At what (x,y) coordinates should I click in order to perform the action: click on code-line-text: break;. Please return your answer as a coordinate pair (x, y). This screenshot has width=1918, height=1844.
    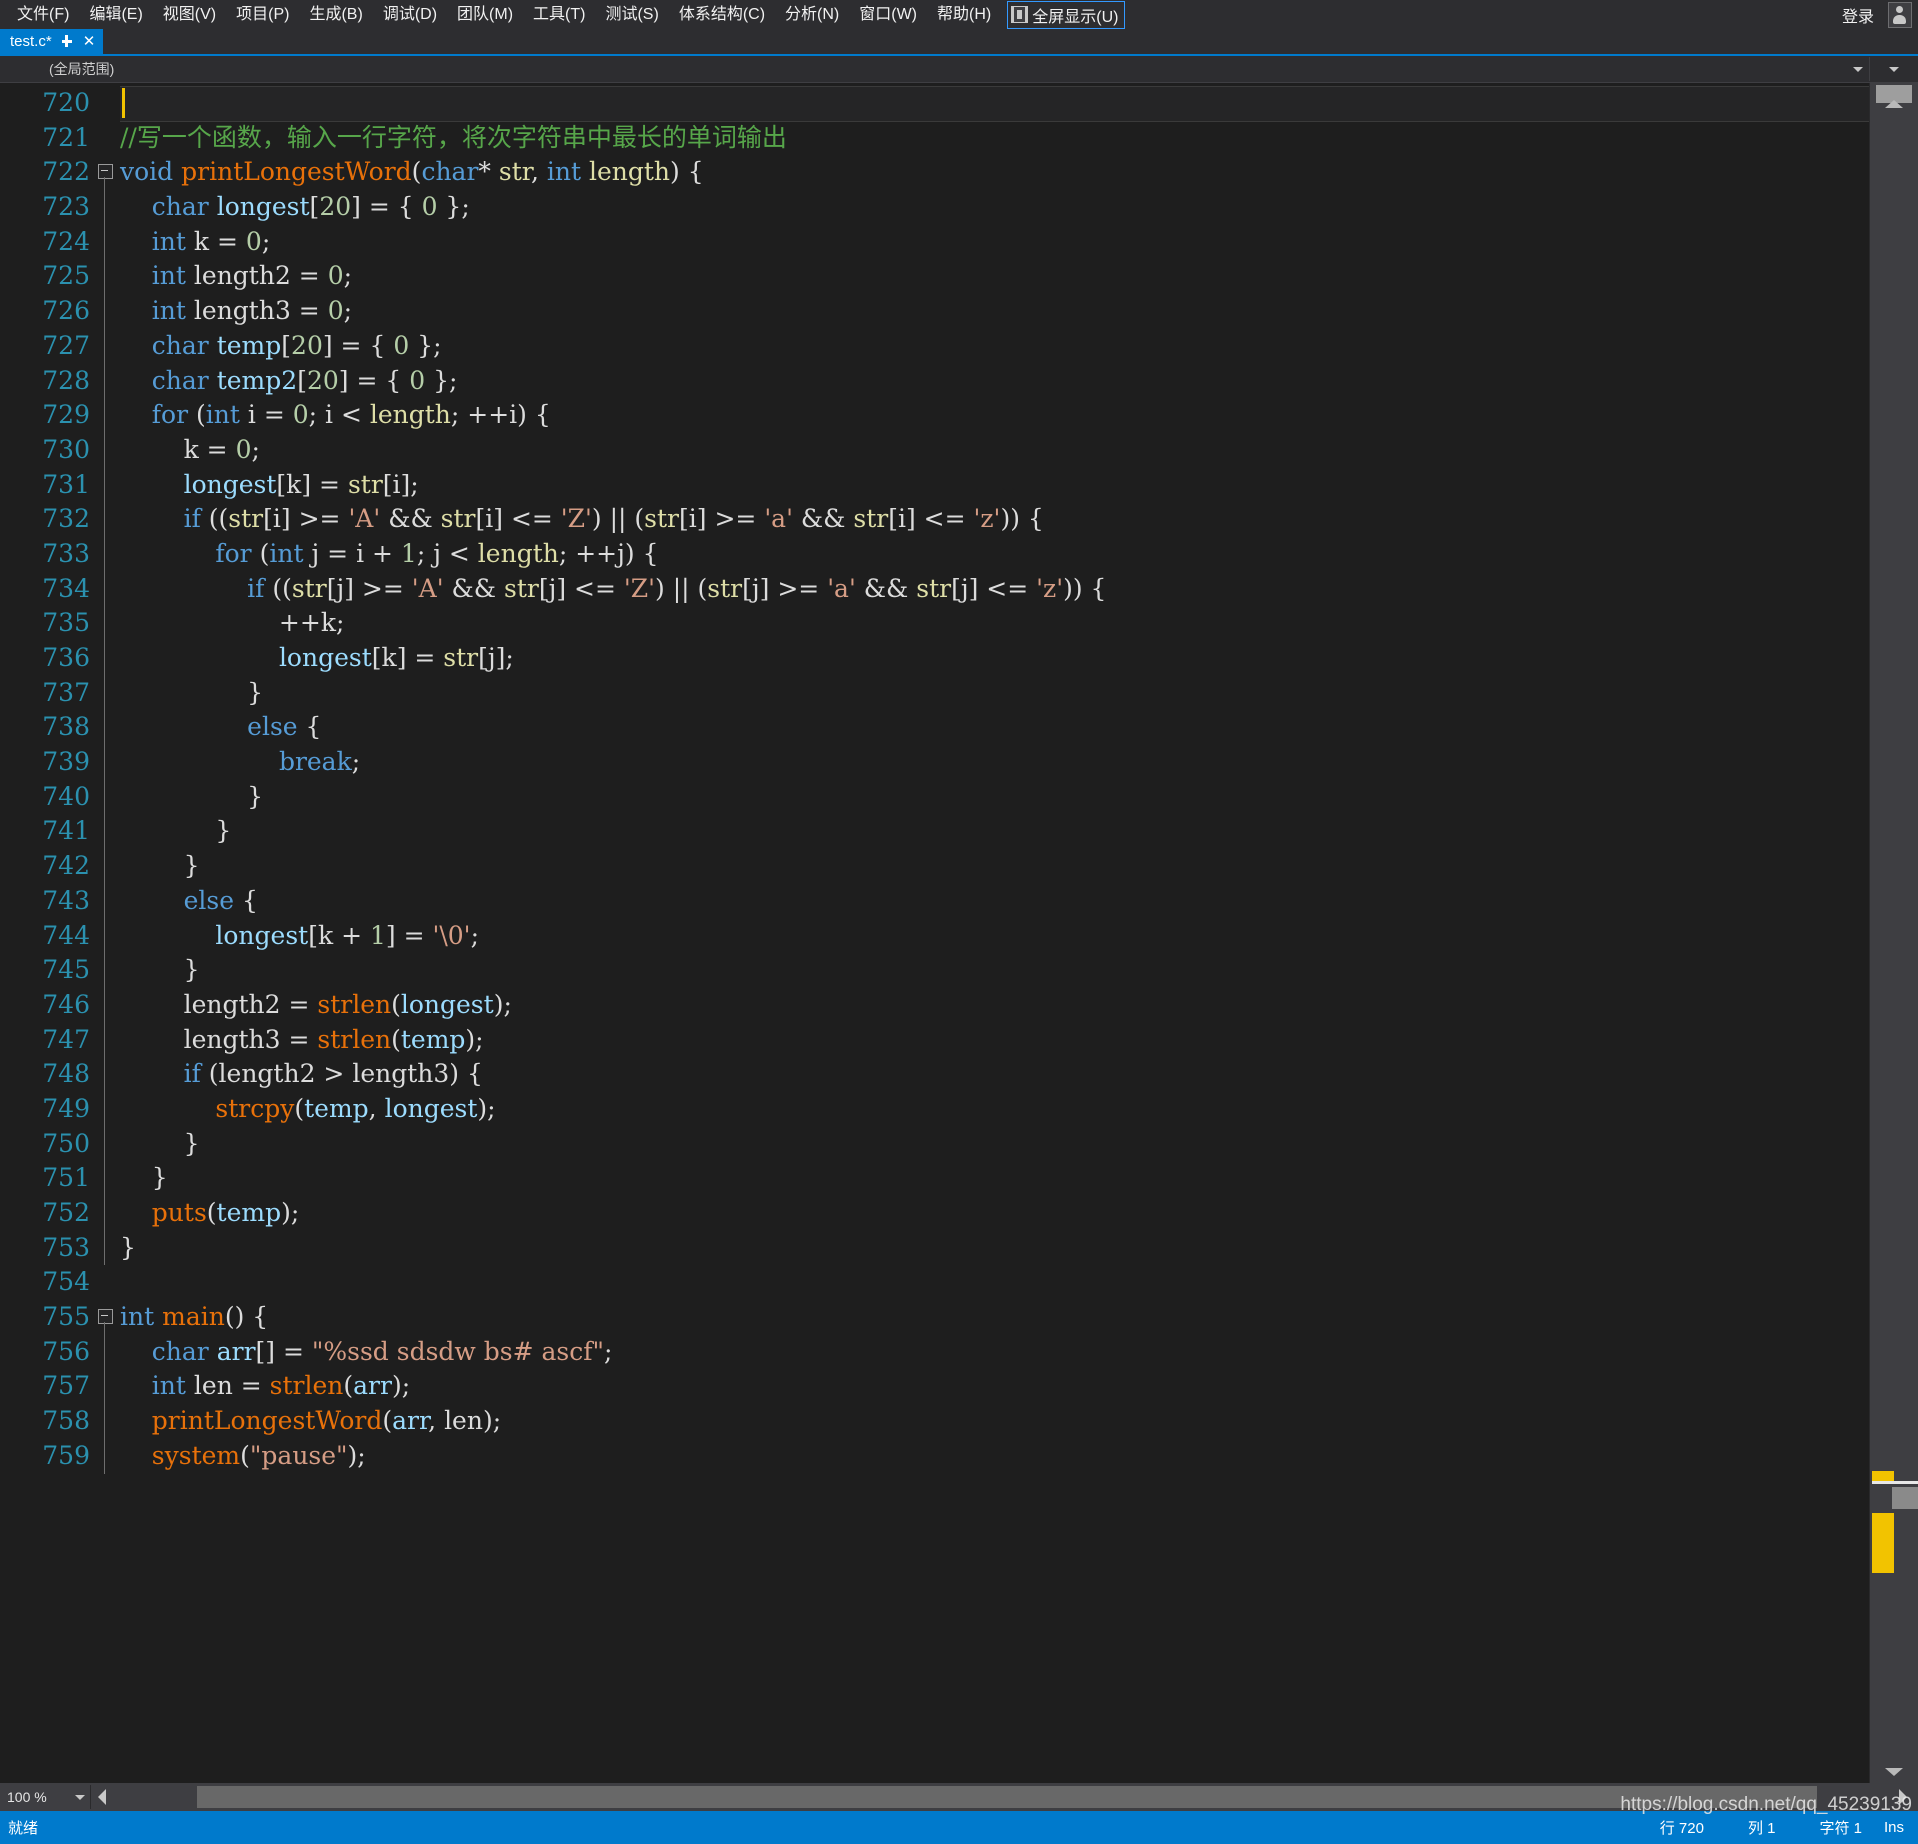
    Looking at the image, I should click on (994, 762).